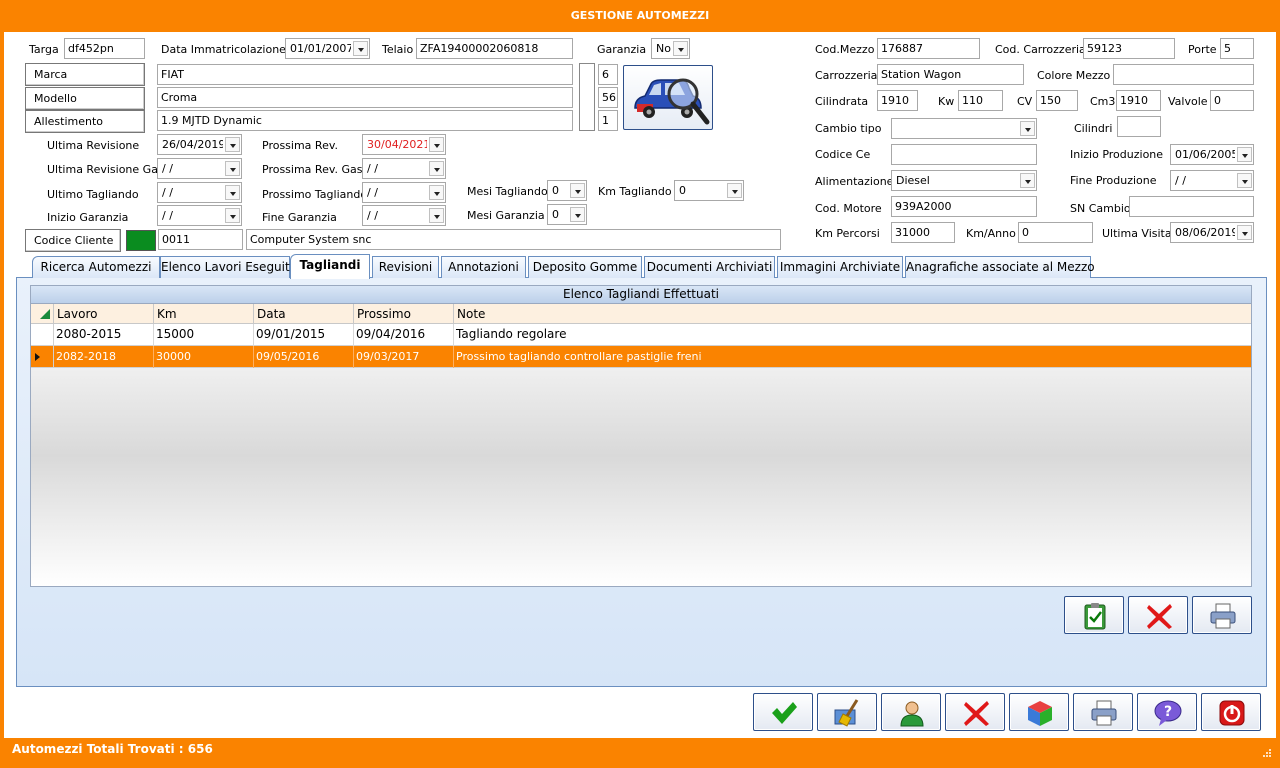 The width and height of the screenshot is (1280, 768). I want to click on cambio-tipo-select, so click(964, 128).